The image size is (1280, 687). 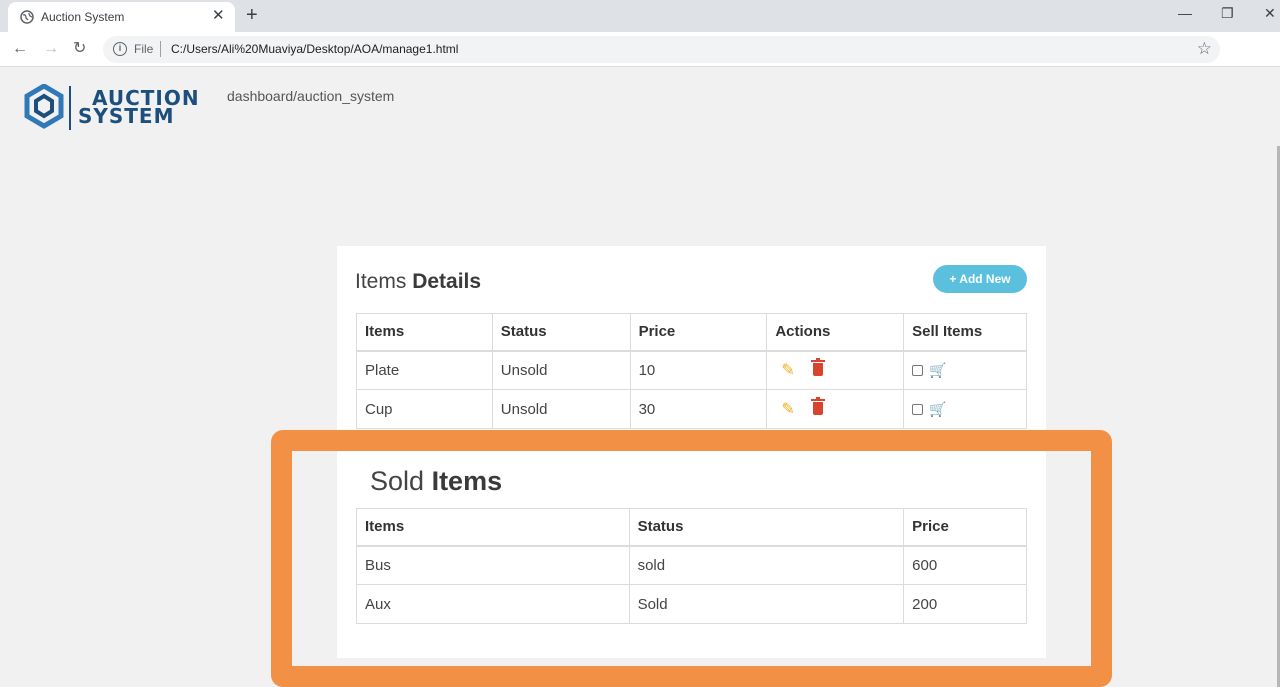 I want to click on item-name: Plate, so click(x=424, y=370).